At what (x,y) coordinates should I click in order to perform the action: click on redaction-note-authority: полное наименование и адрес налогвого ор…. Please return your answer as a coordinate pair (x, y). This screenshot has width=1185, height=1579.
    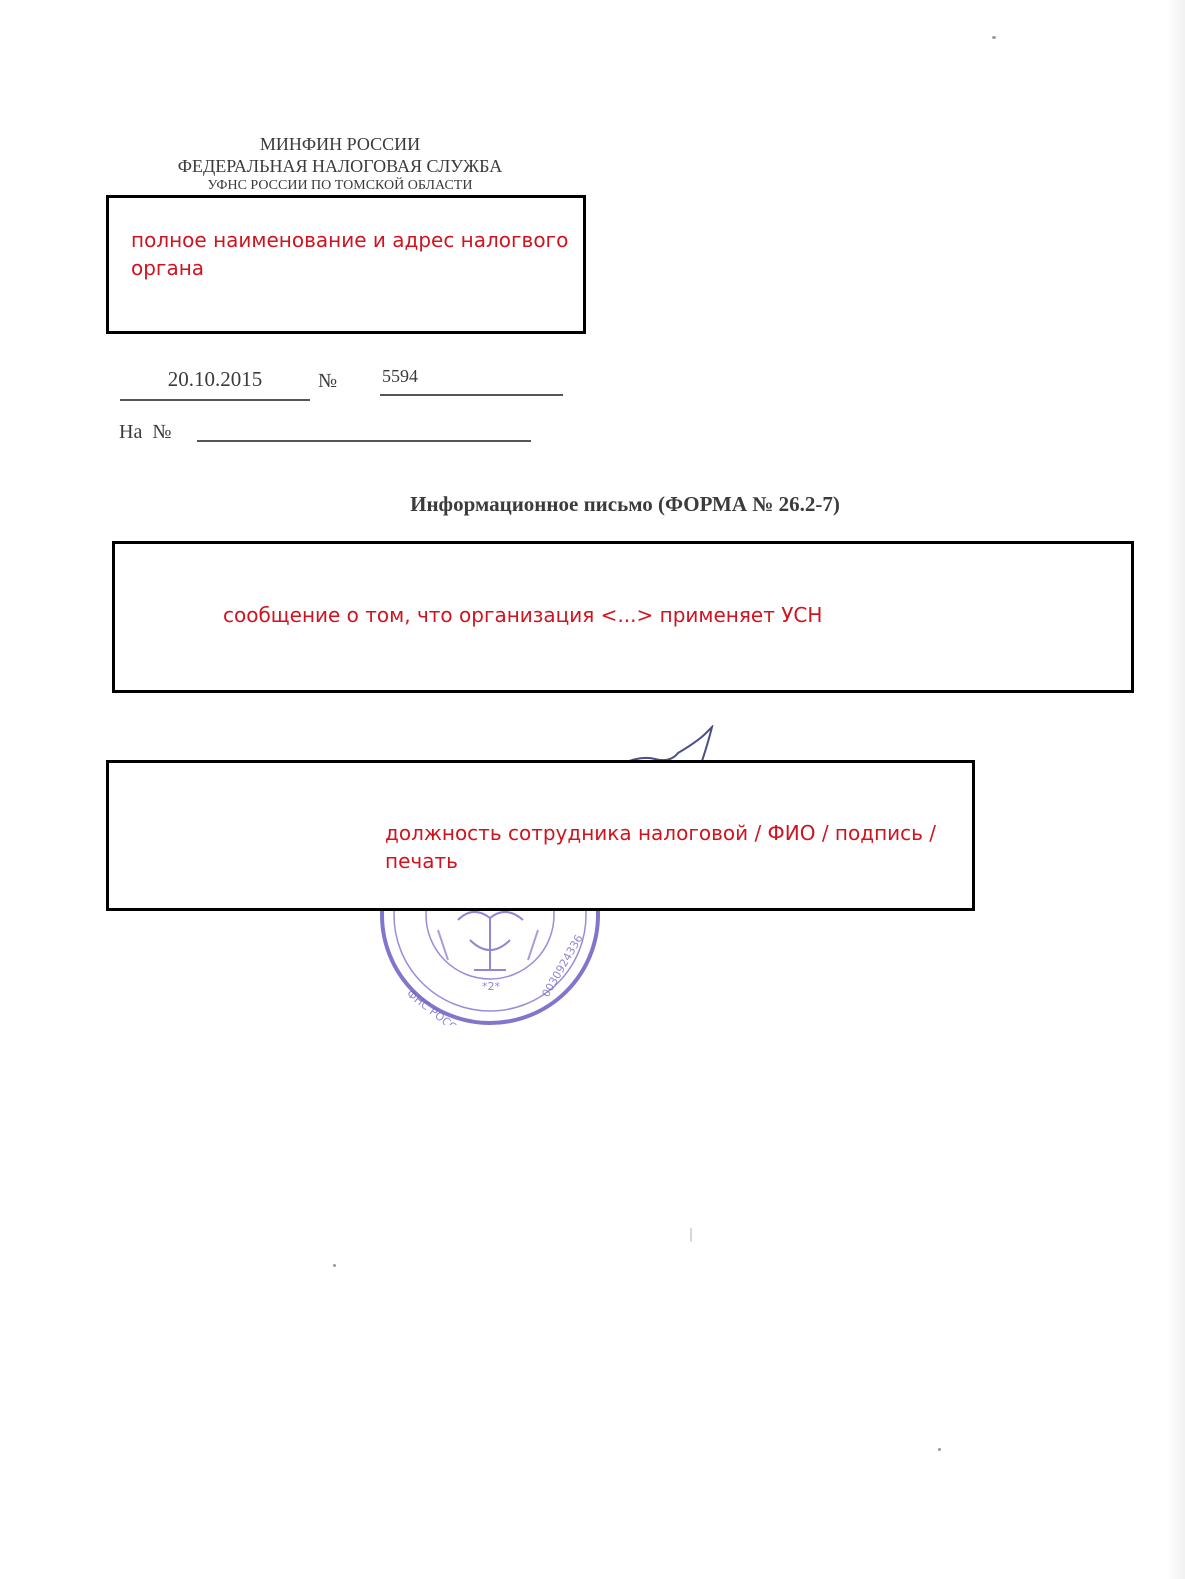
    Looking at the image, I should click on (350, 254).